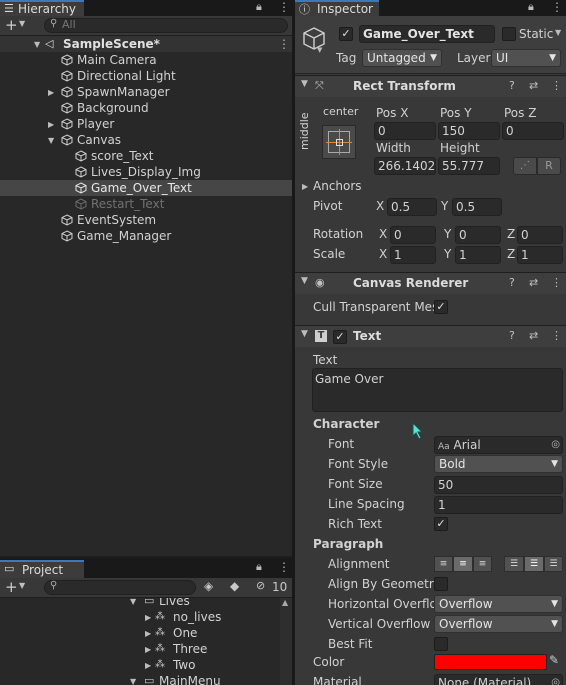 The image size is (566, 685). I want to click on font-size-field: 50, so click(498, 485).